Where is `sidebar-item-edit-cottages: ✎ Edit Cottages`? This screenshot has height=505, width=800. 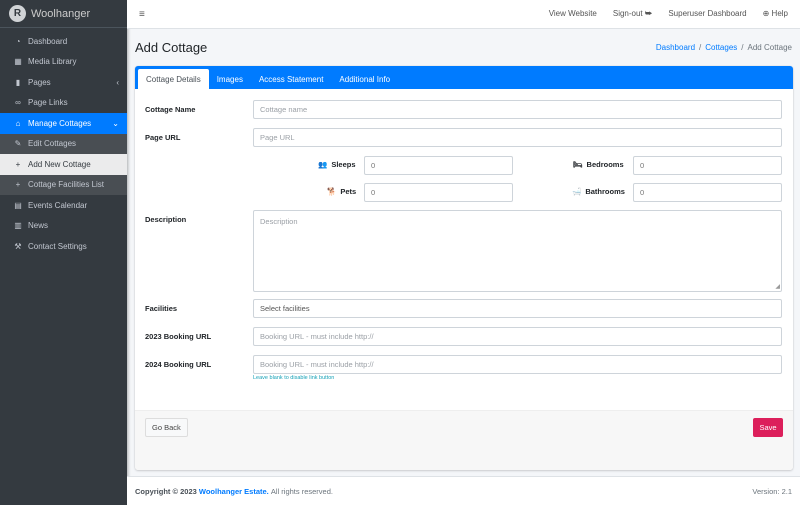
sidebar-item-edit-cottages: ✎ Edit Cottages is located at coordinates (63, 143).